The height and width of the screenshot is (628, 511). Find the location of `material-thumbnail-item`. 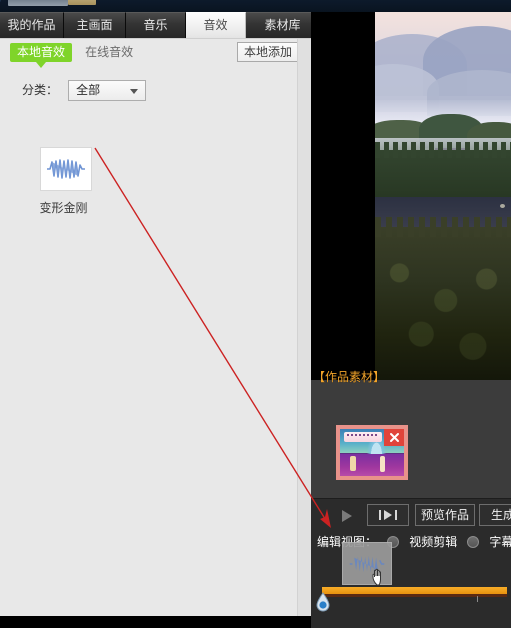

material-thumbnail-item is located at coordinates (372, 452).